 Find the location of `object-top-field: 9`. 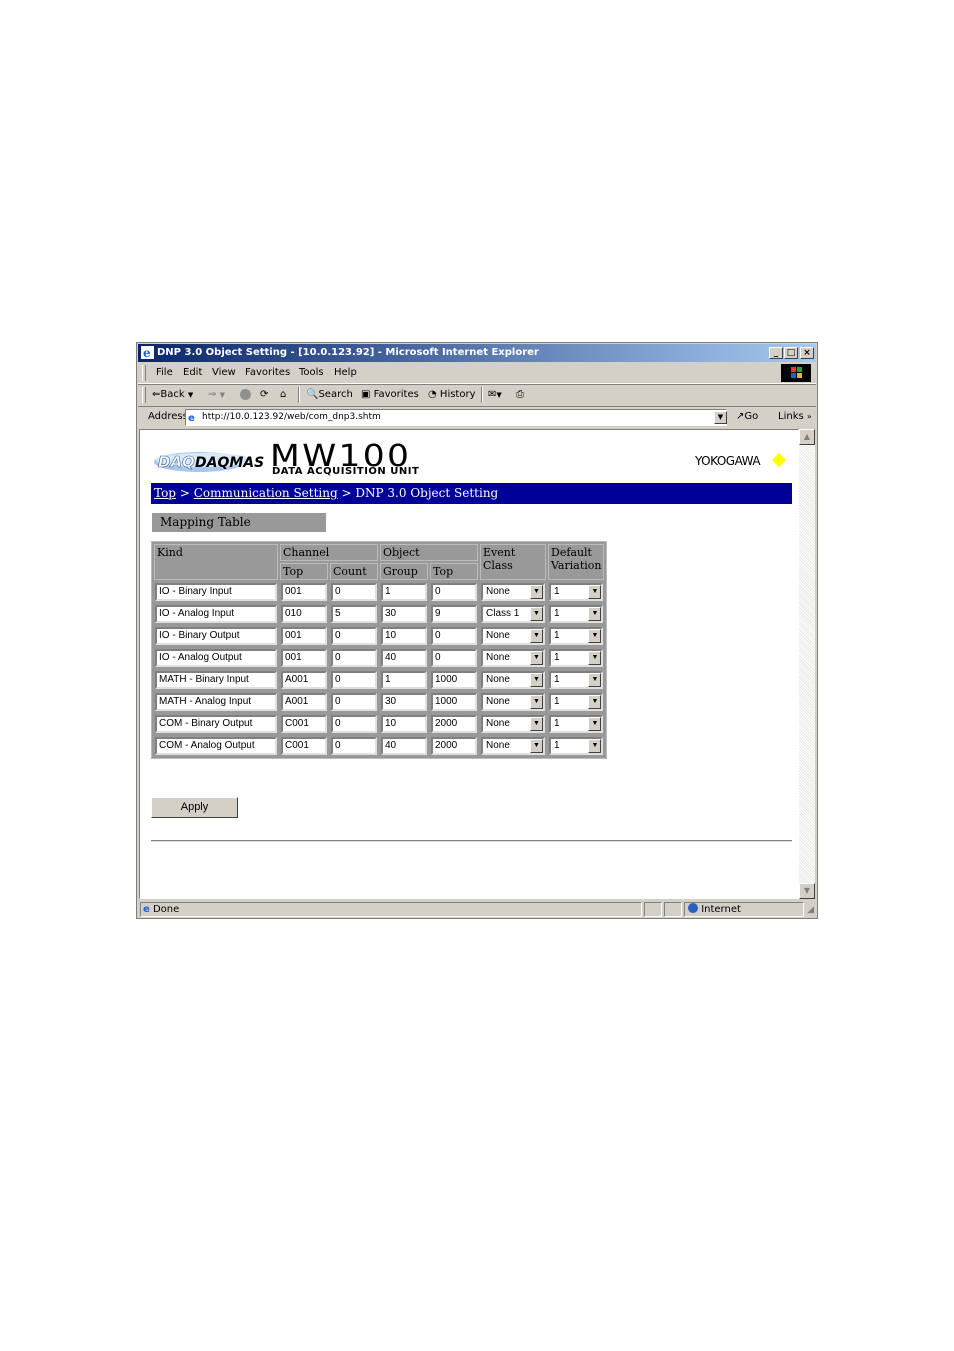

object-top-field: 9 is located at coordinates (454, 614).